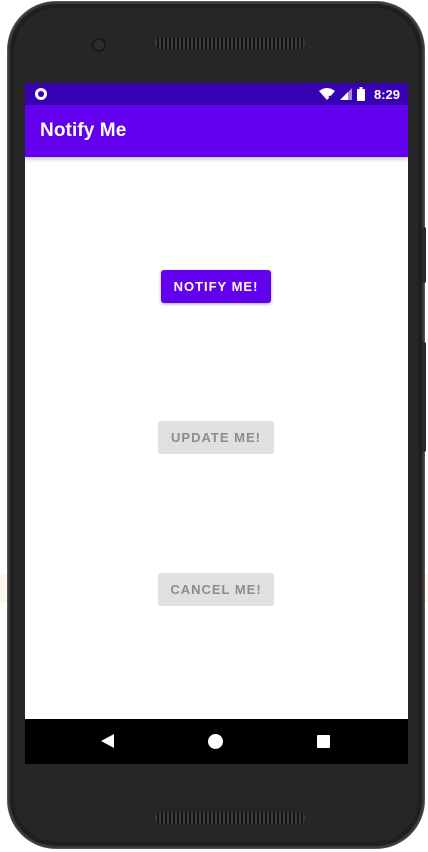  What do you see at coordinates (83, 130) in the screenshot?
I see `app-title: Notify Me` at bounding box center [83, 130].